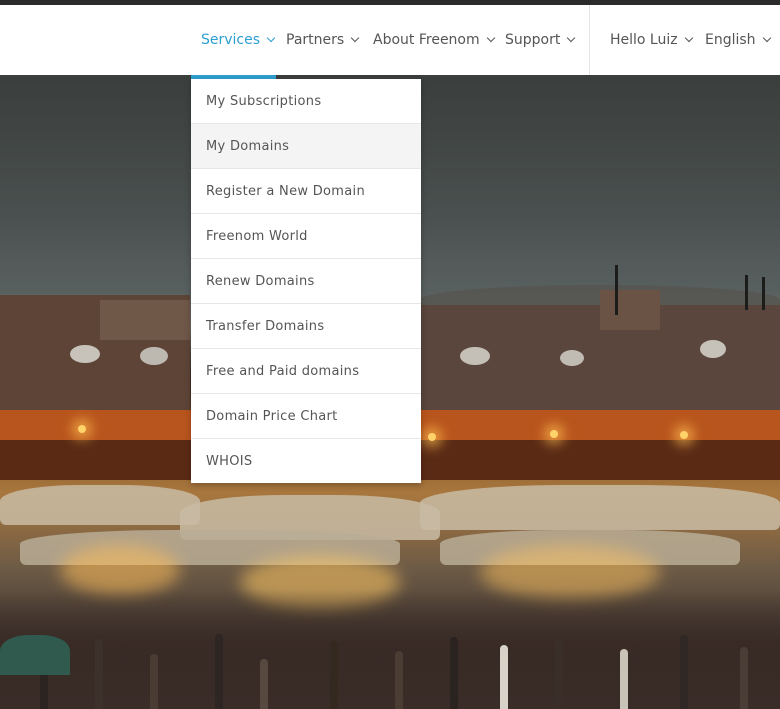 This screenshot has height=709, width=780. I want to click on menu-item-register-new-domain: Register a New Domain, so click(306, 191).